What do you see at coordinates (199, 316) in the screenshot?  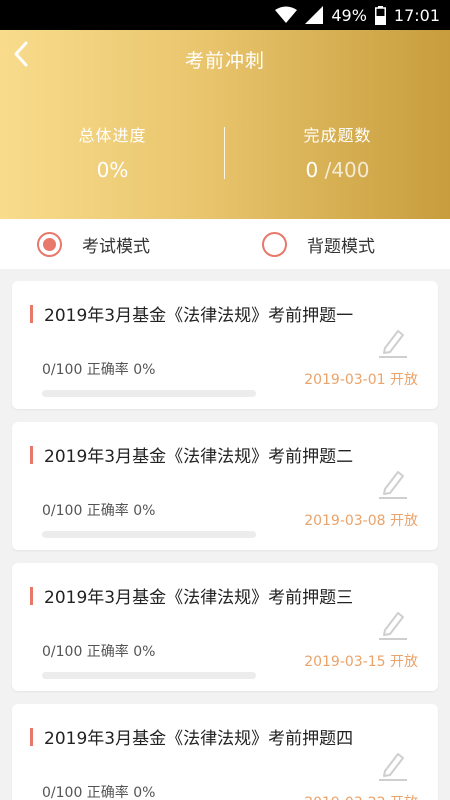 I see `card-title: 2019年3月基金《法律法规》考前押题一` at bounding box center [199, 316].